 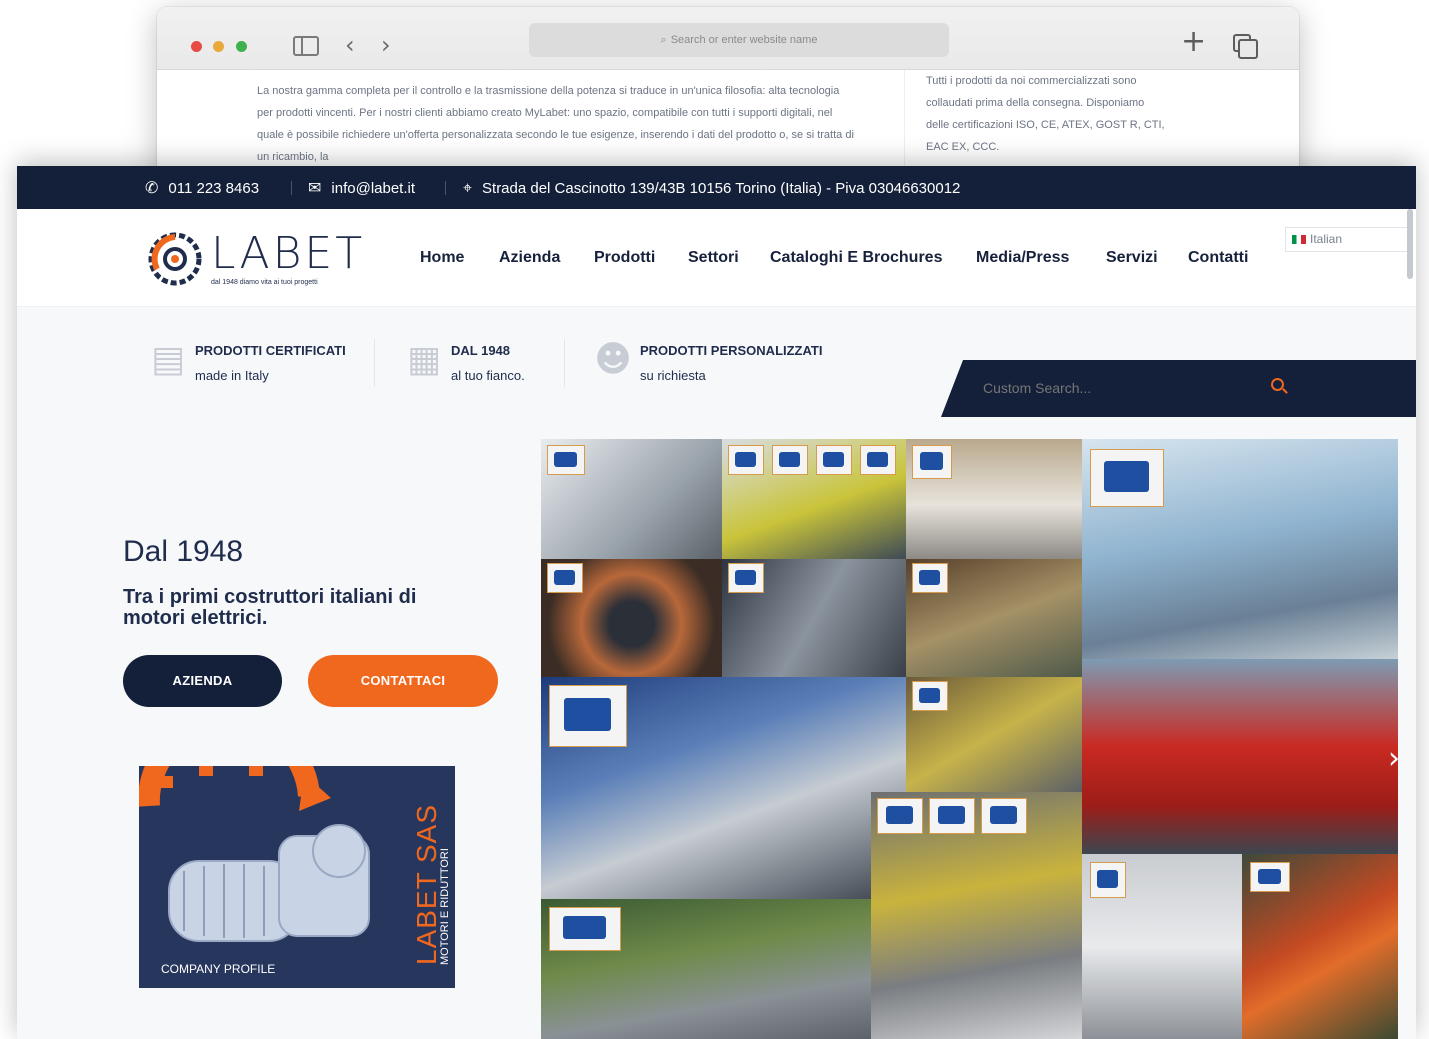 I want to click on email-link: ✉ info@labet.it, so click(x=361, y=188).